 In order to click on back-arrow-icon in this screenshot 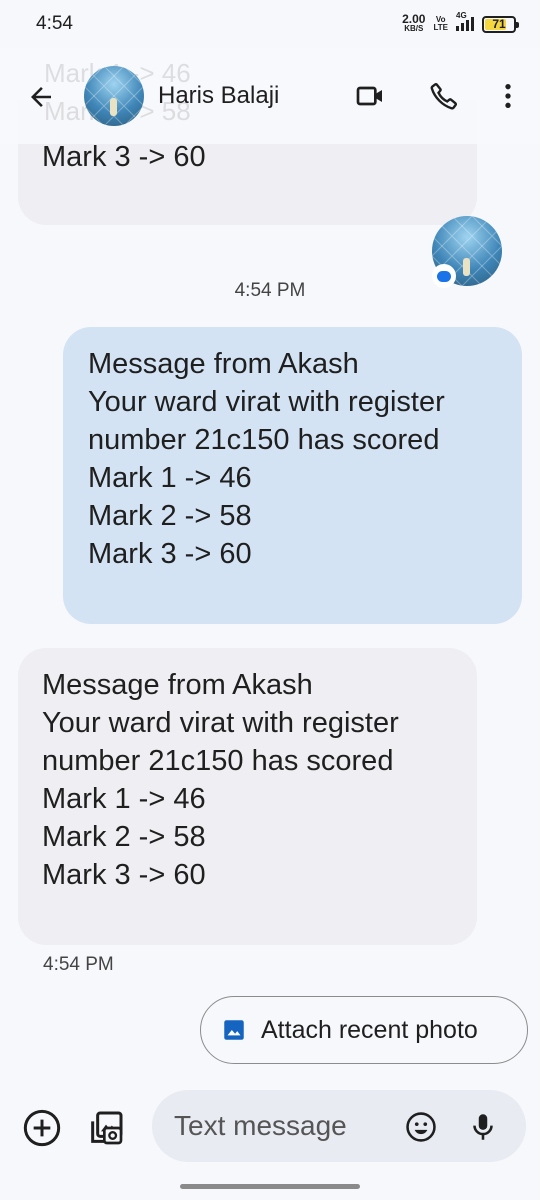, I will do `click(41, 97)`.